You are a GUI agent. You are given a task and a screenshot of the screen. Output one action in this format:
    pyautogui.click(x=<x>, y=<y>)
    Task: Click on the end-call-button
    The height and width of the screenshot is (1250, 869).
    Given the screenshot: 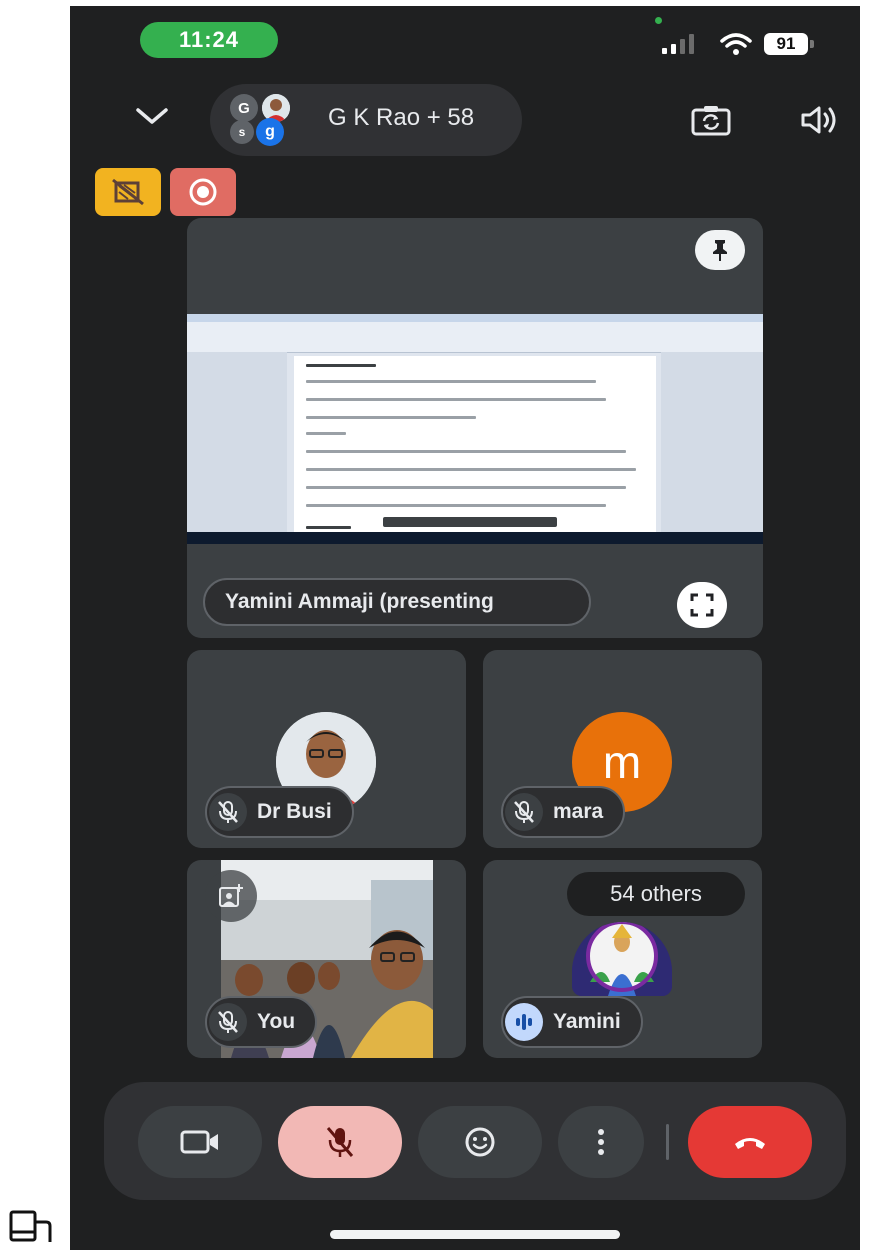 What is the action you would take?
    pyautogui.click(x=750, y=1142)
    